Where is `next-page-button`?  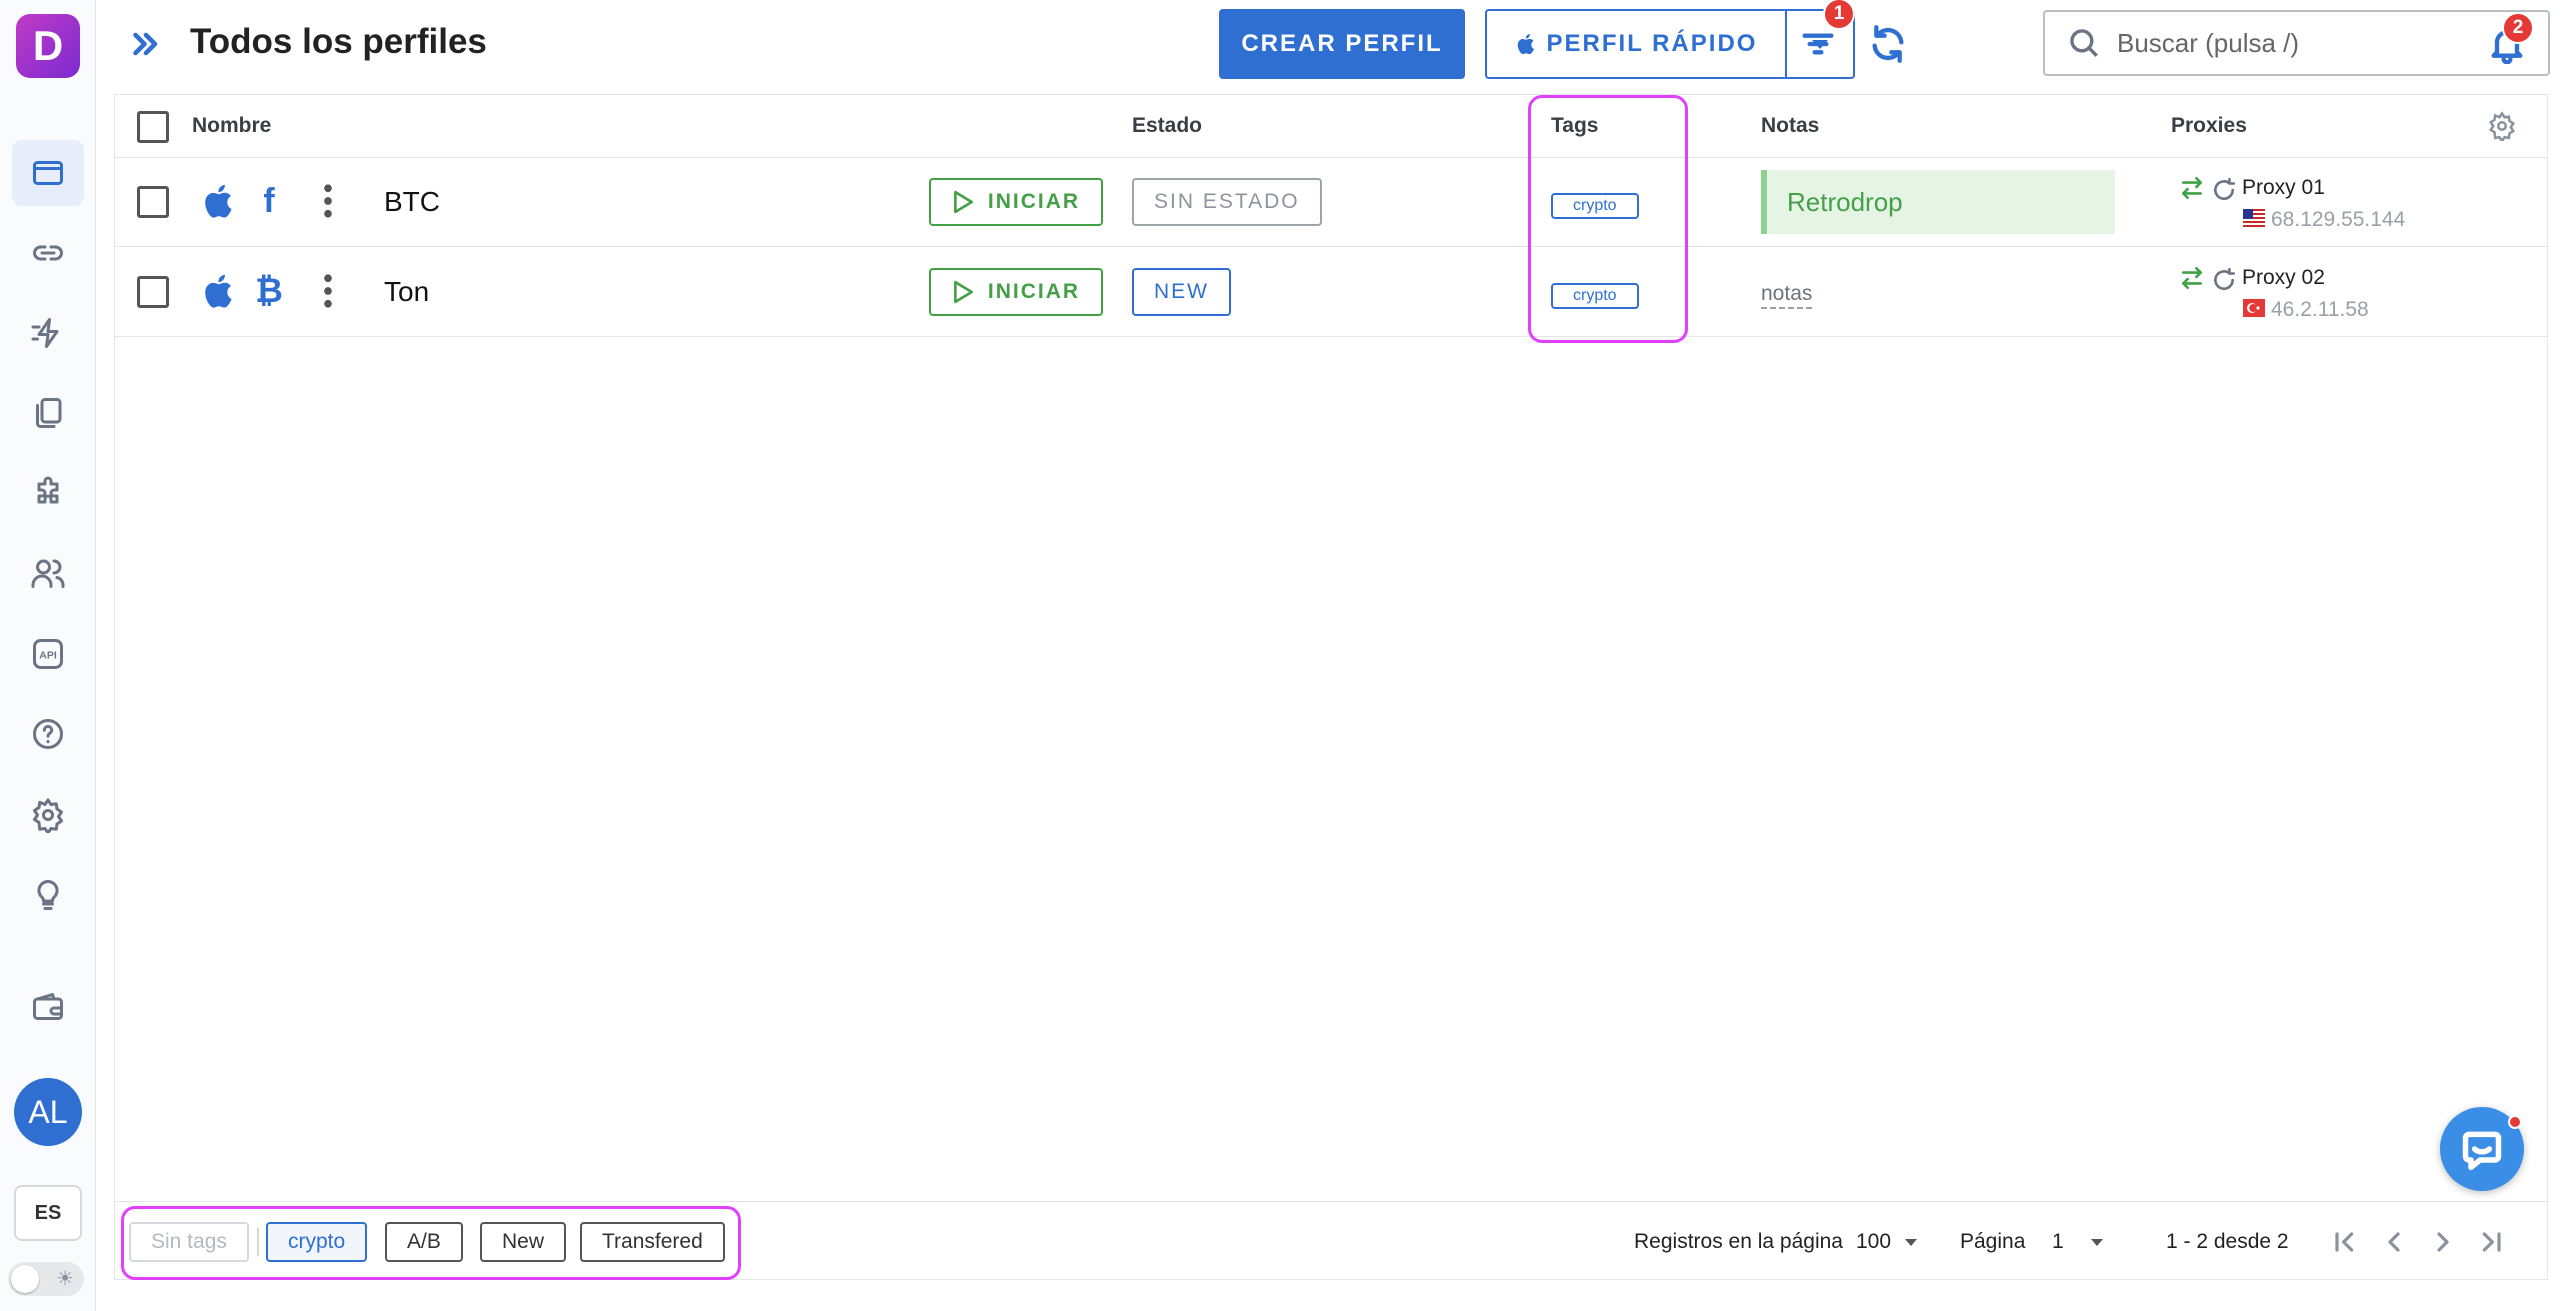
next-page-button is located at coordinates (2443, 1242).